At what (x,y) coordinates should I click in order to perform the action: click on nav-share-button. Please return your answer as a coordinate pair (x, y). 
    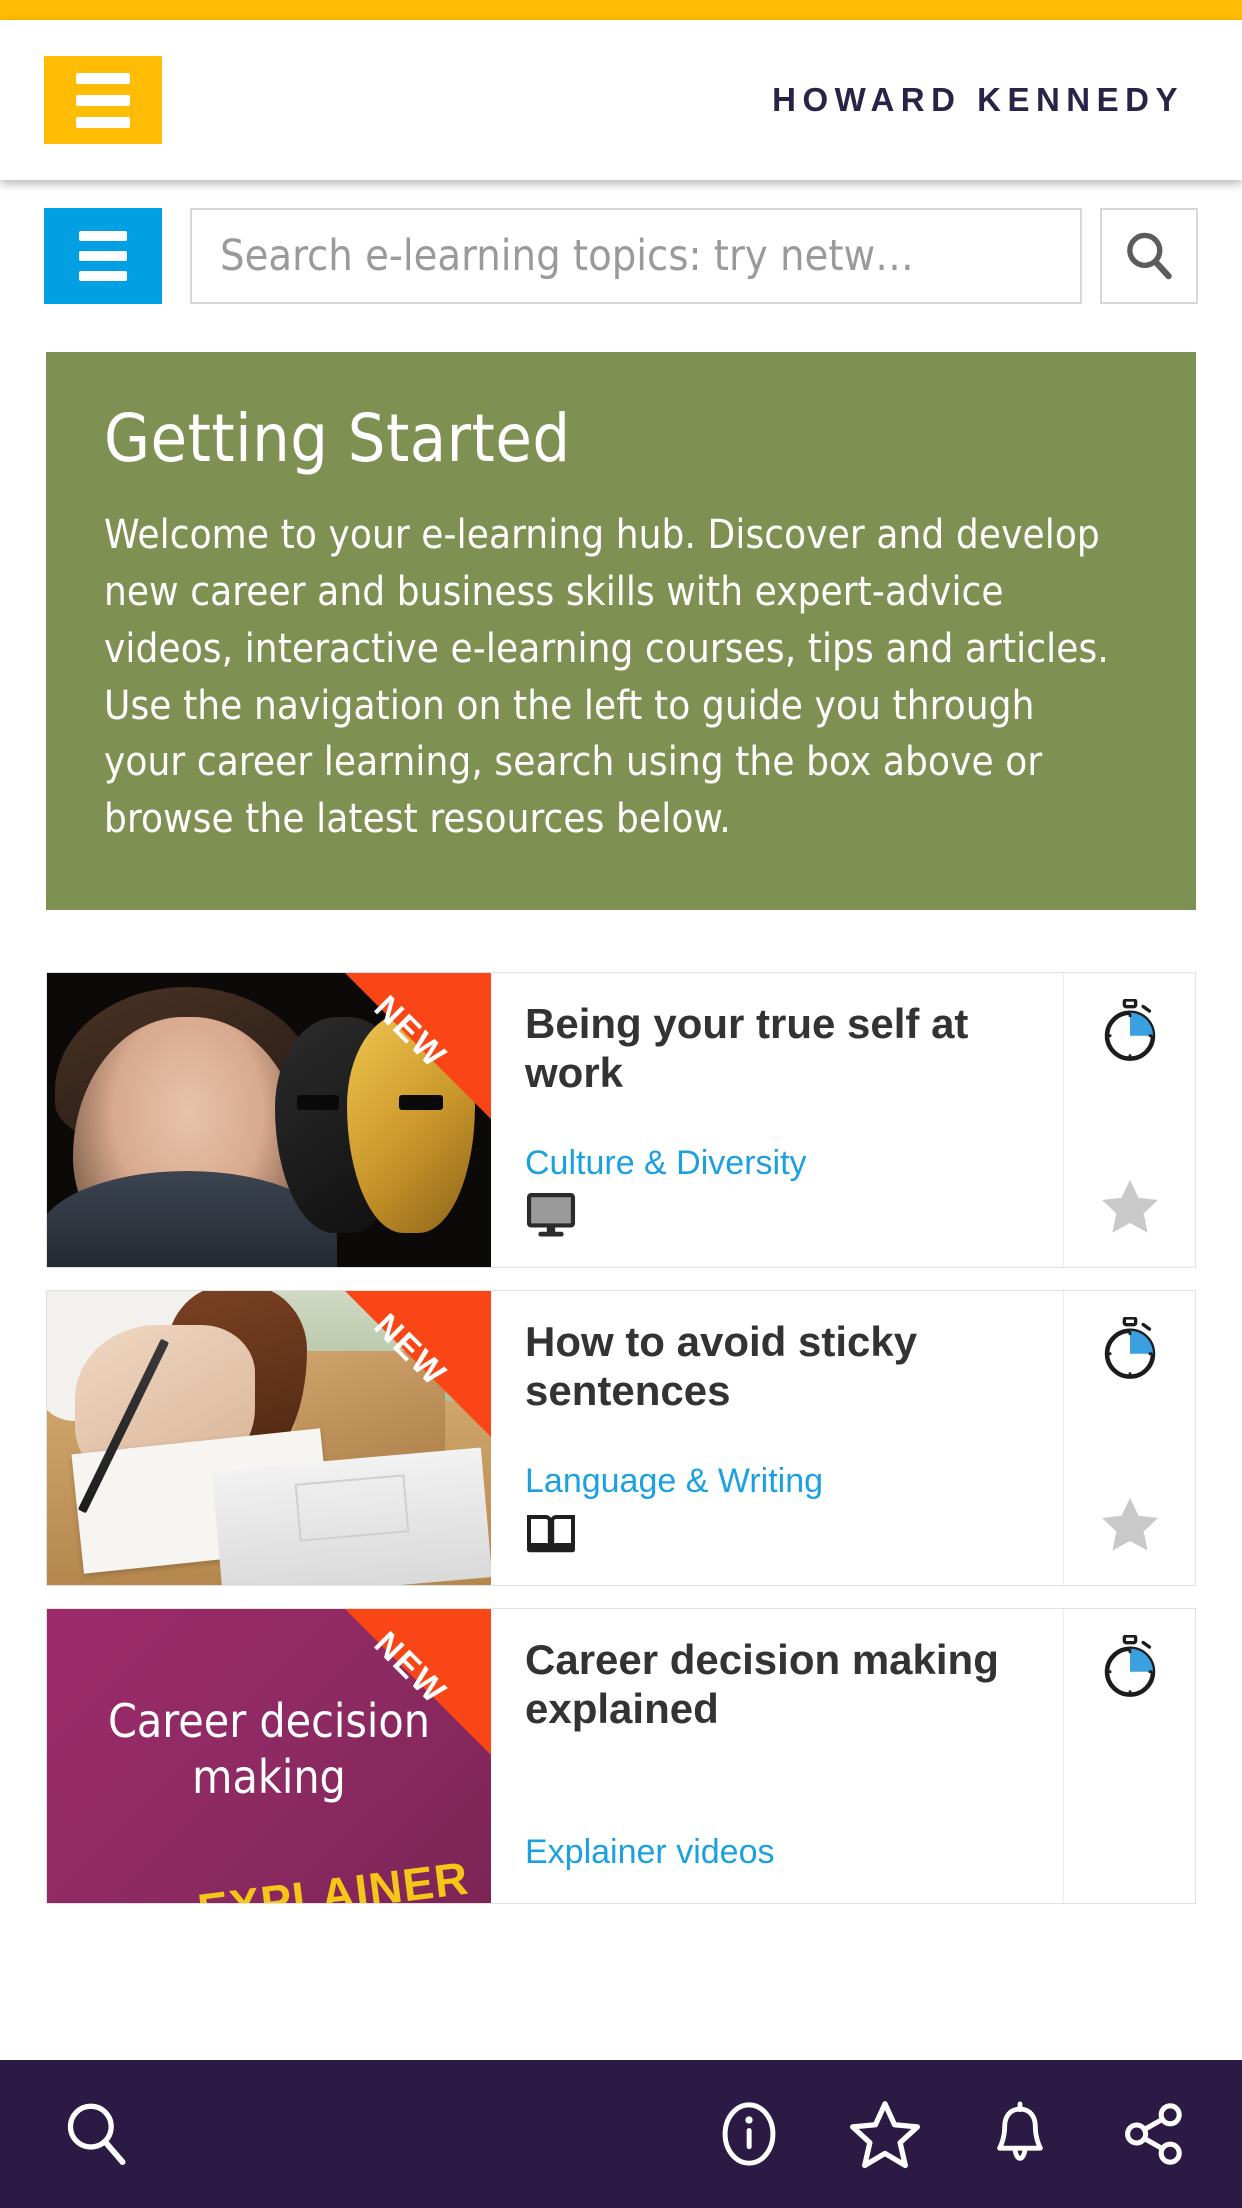
    Looking at the image, I should click on (1154, 2134).